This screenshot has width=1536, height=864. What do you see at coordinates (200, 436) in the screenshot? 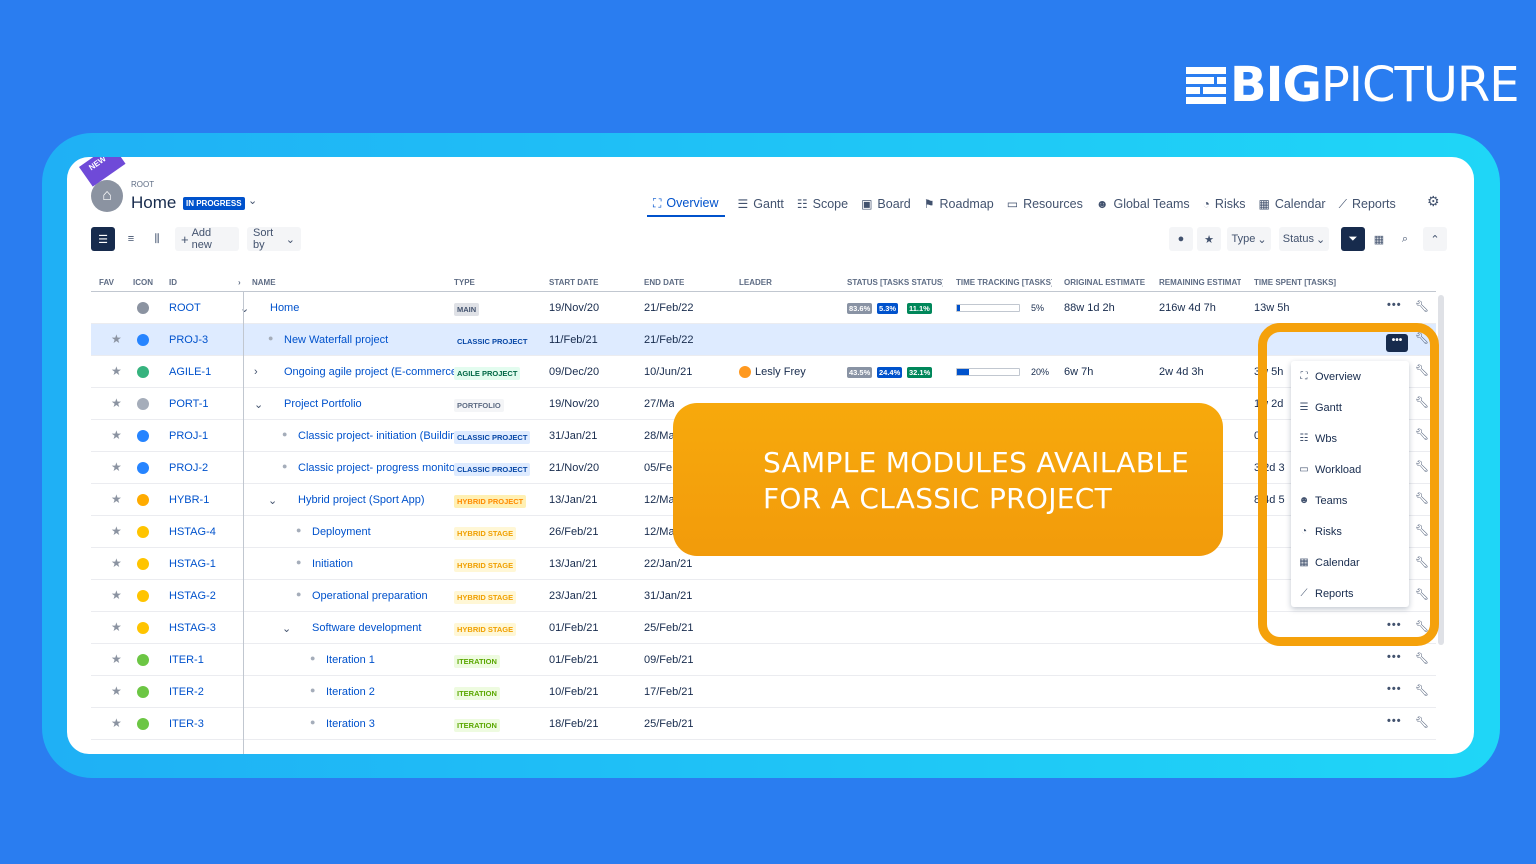
I see `item-id: PROJ-1` at bounding box center [200, 436].